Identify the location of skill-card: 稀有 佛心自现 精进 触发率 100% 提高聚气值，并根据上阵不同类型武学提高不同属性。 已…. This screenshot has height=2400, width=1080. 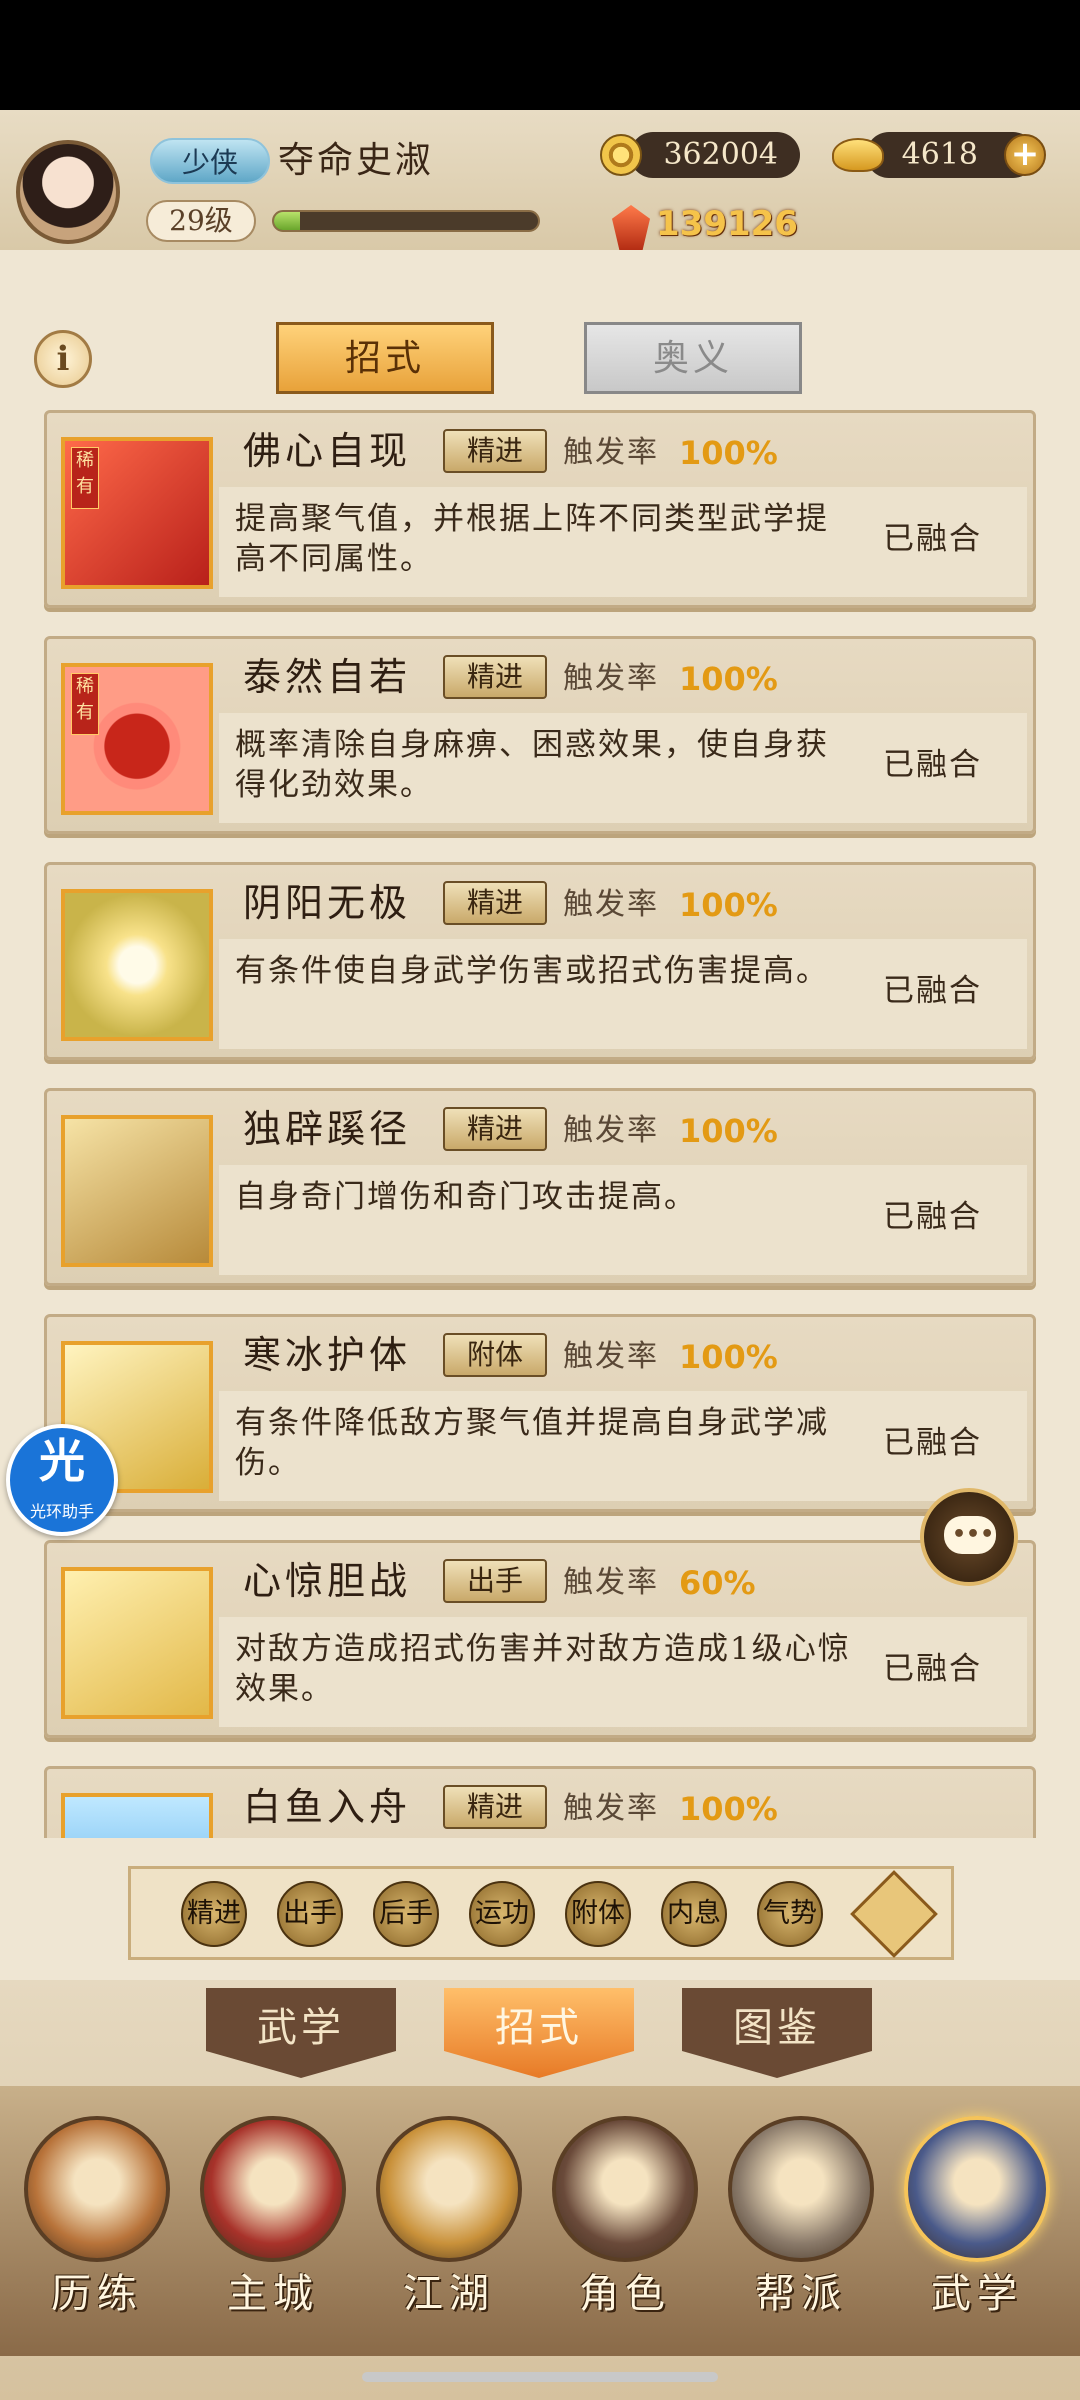
(540, 509).